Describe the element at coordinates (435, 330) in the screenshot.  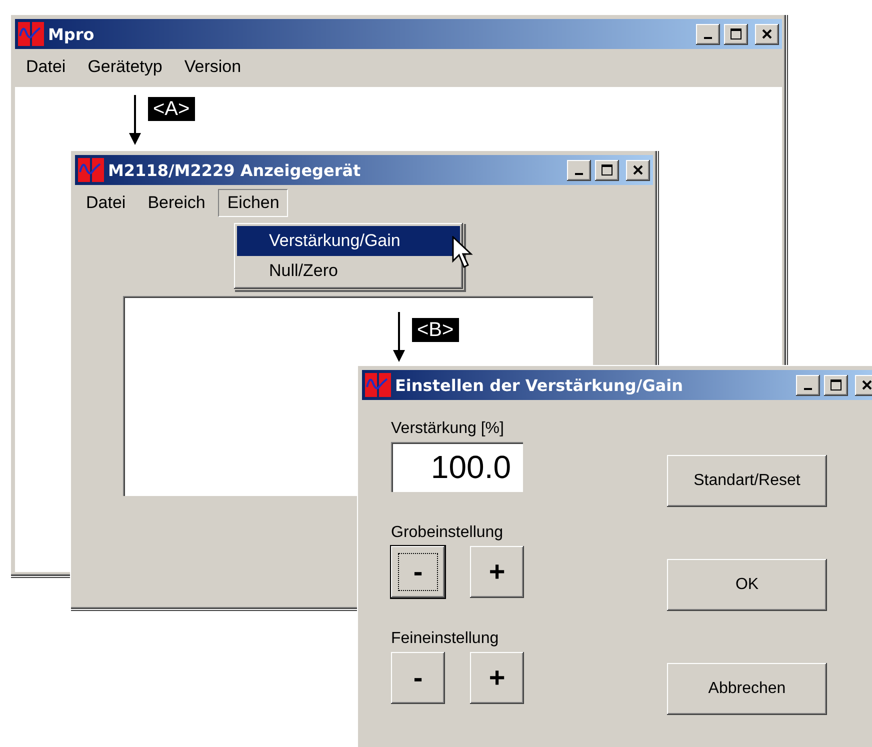
I see `callout-label: <B>` at that location.